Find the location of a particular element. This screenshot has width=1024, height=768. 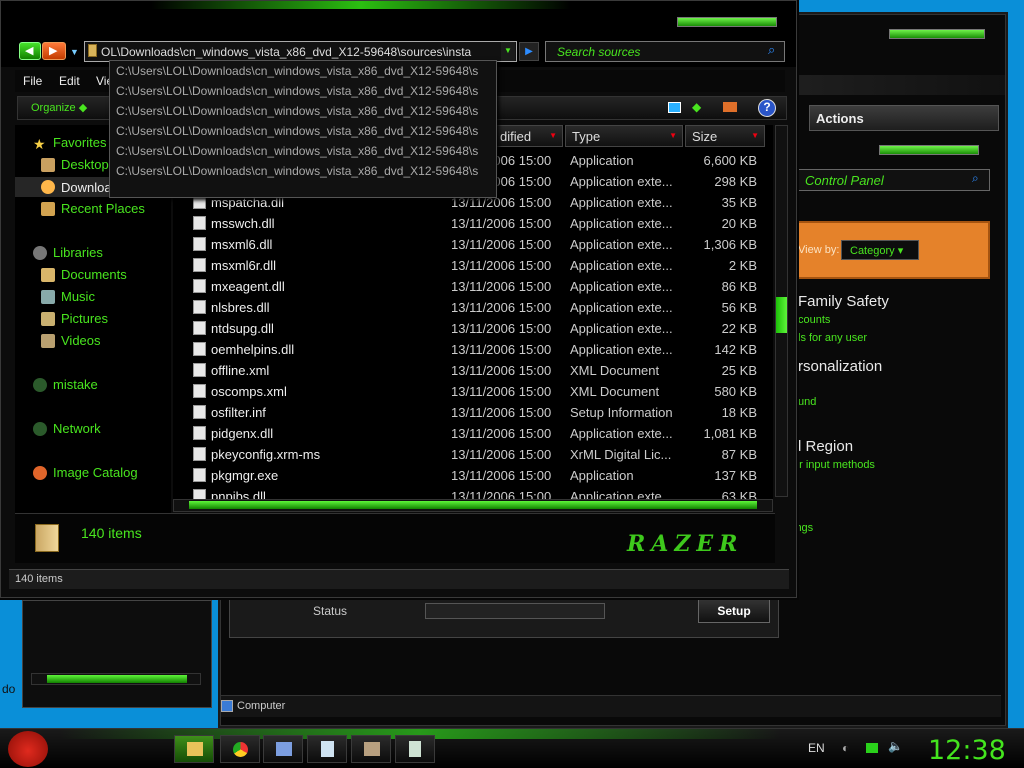

menu-file: File is located at coordinates (32, 81).